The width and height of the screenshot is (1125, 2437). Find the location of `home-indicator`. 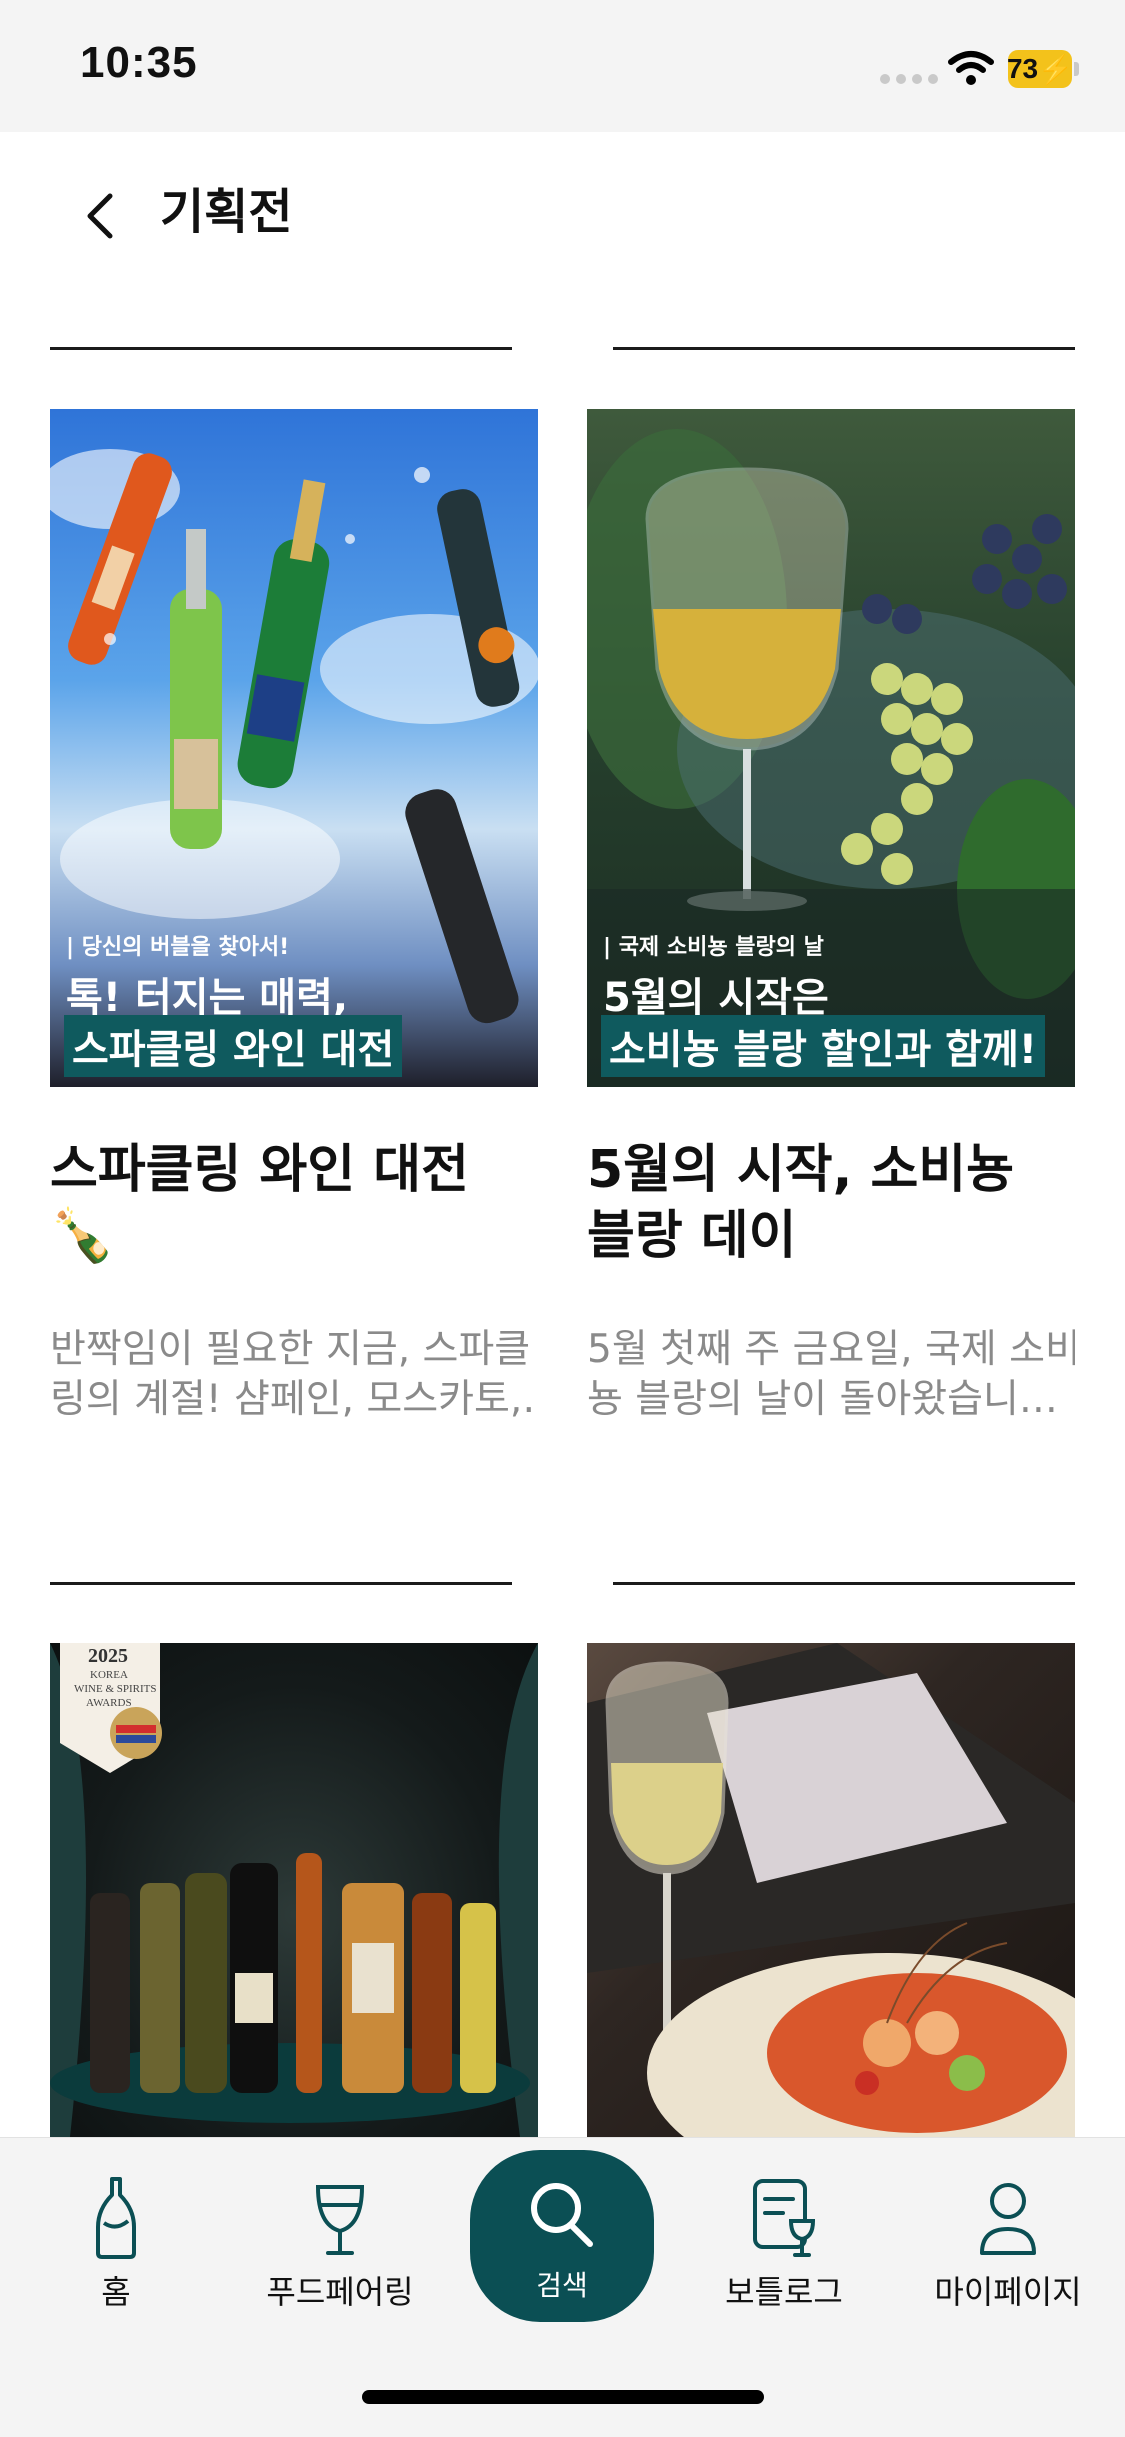

home-indicator is located at coordinates (563, 2397).